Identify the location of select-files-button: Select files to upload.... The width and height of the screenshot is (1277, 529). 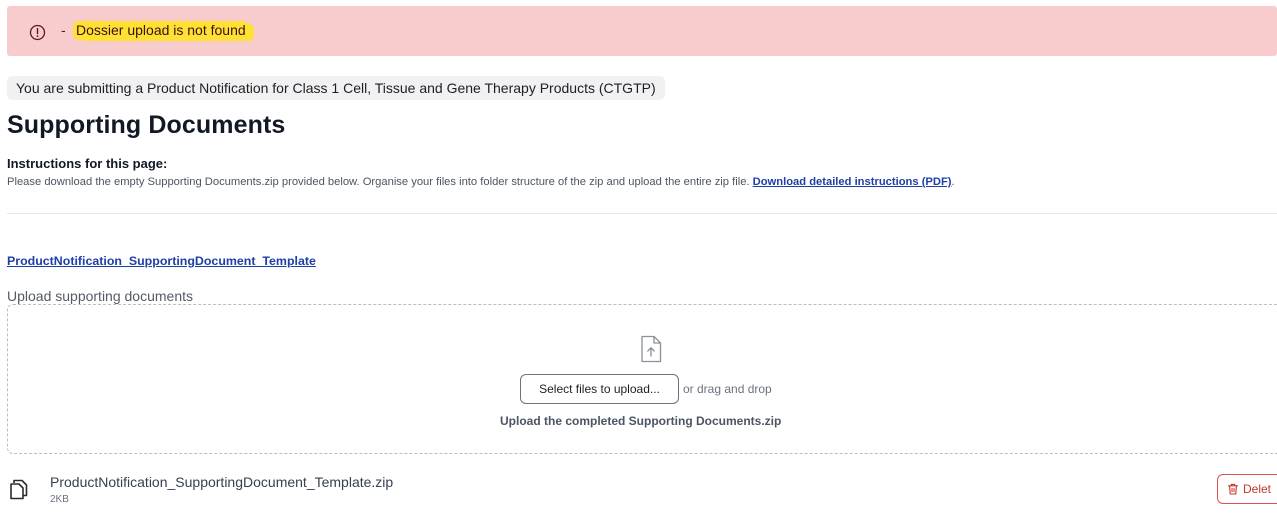
(599, 389).